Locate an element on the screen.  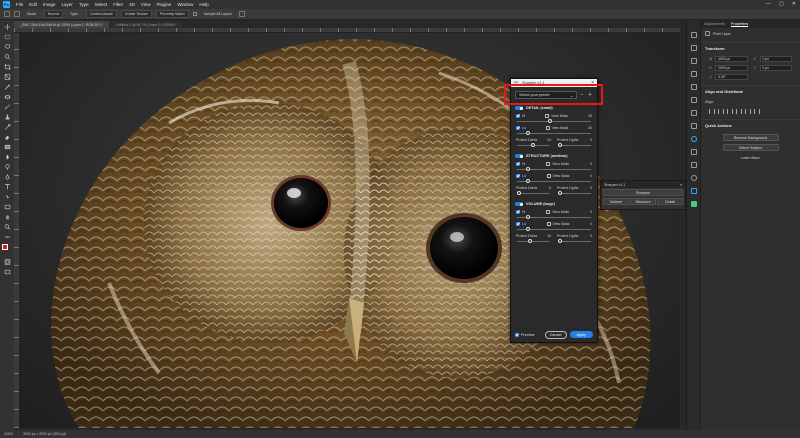
content-aware-button: Content-Aware is located at coordinates (101, 14).